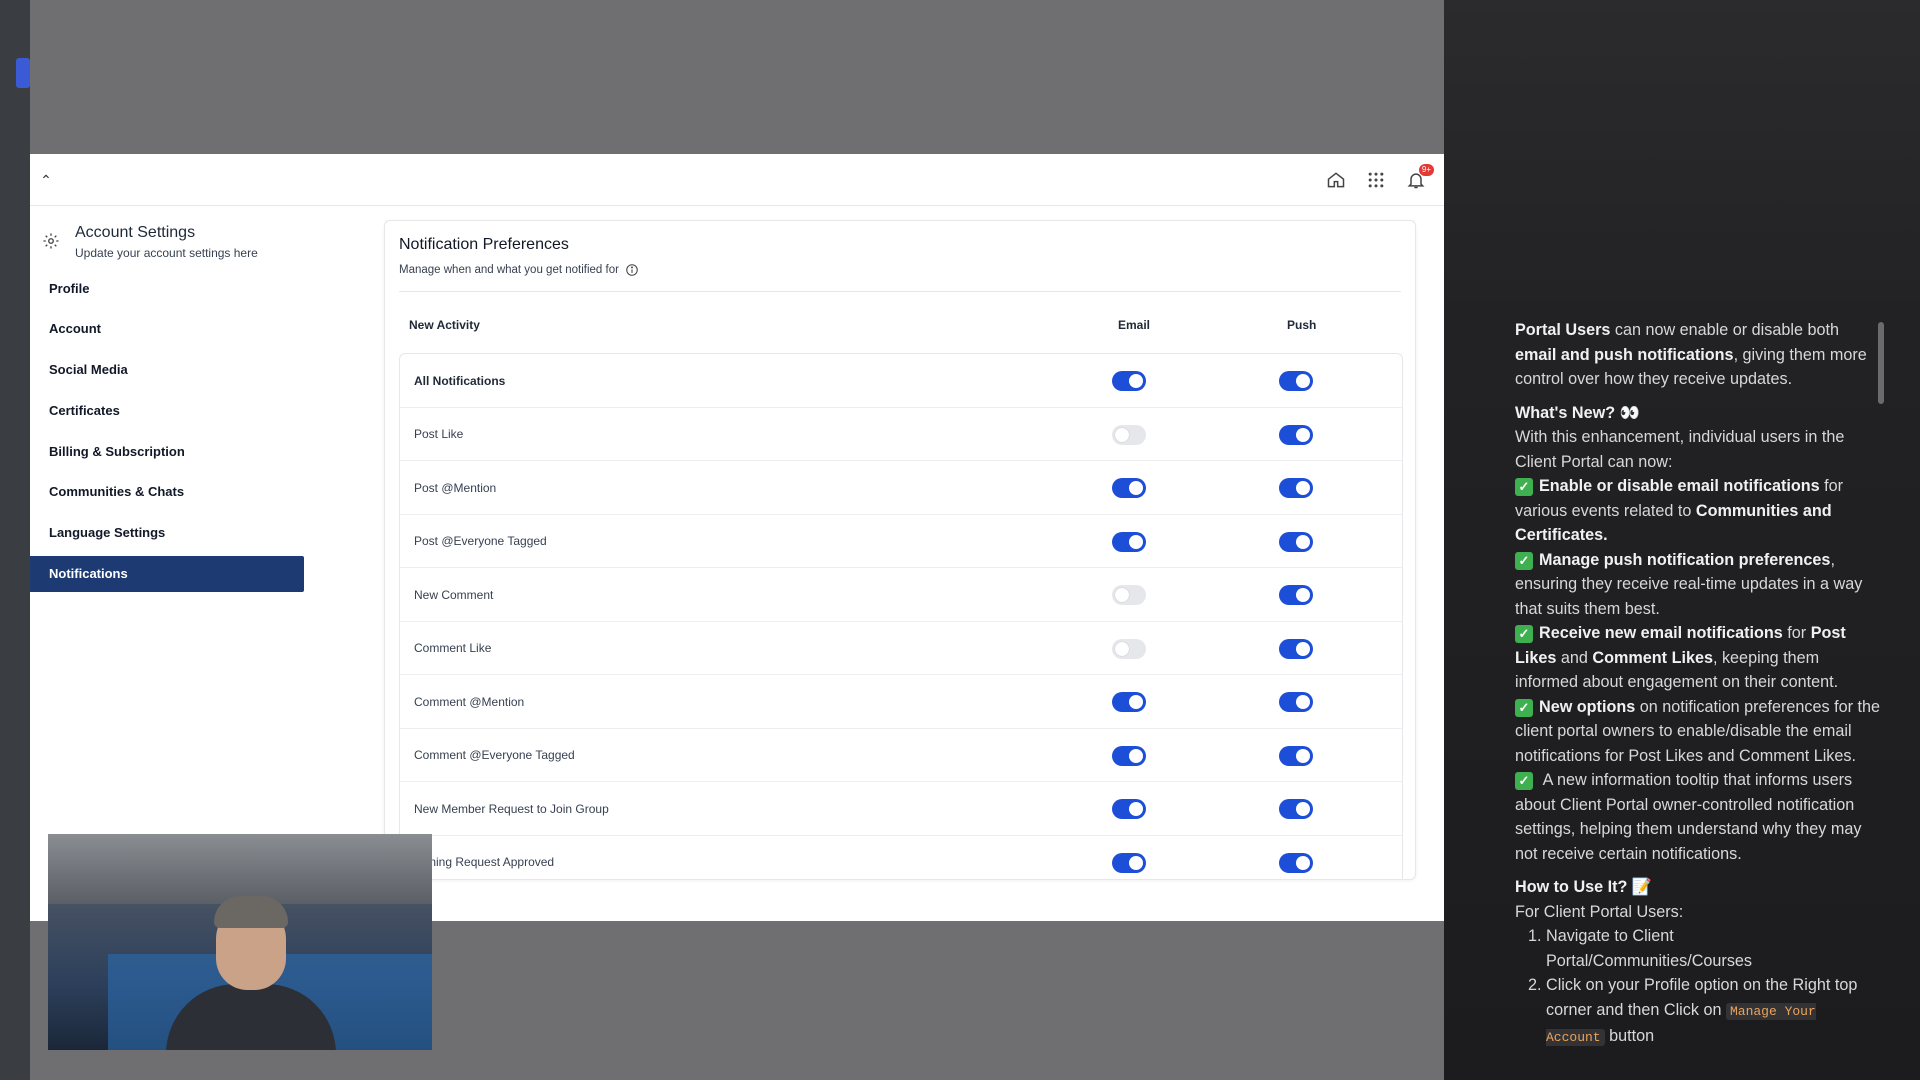  Describe the element at coordinates (46, 180) in the screenshot. I see `collapse-button: ⌃` at that location.